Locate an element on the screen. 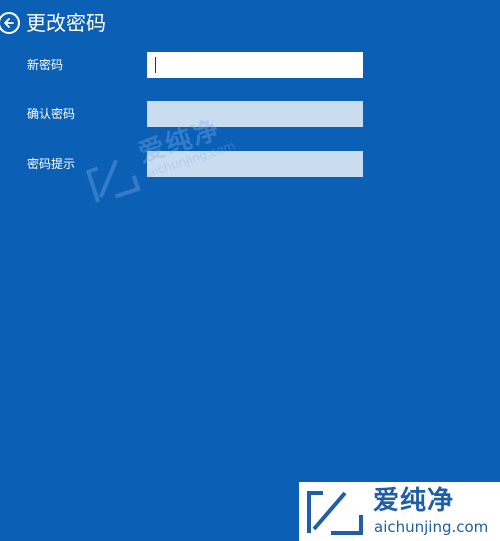 The height and width of the screenshot is (541, 500). password-hint-row: 密码提示 is located at coordinates (250, 164).